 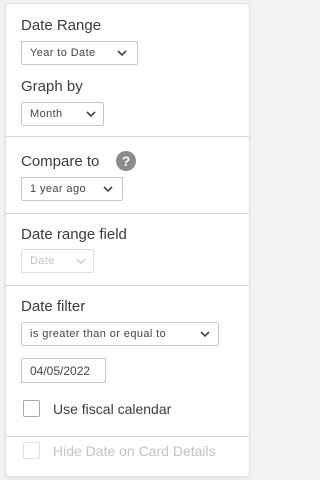 I want to click on help-icon: ?, so click(x=126, y=161).